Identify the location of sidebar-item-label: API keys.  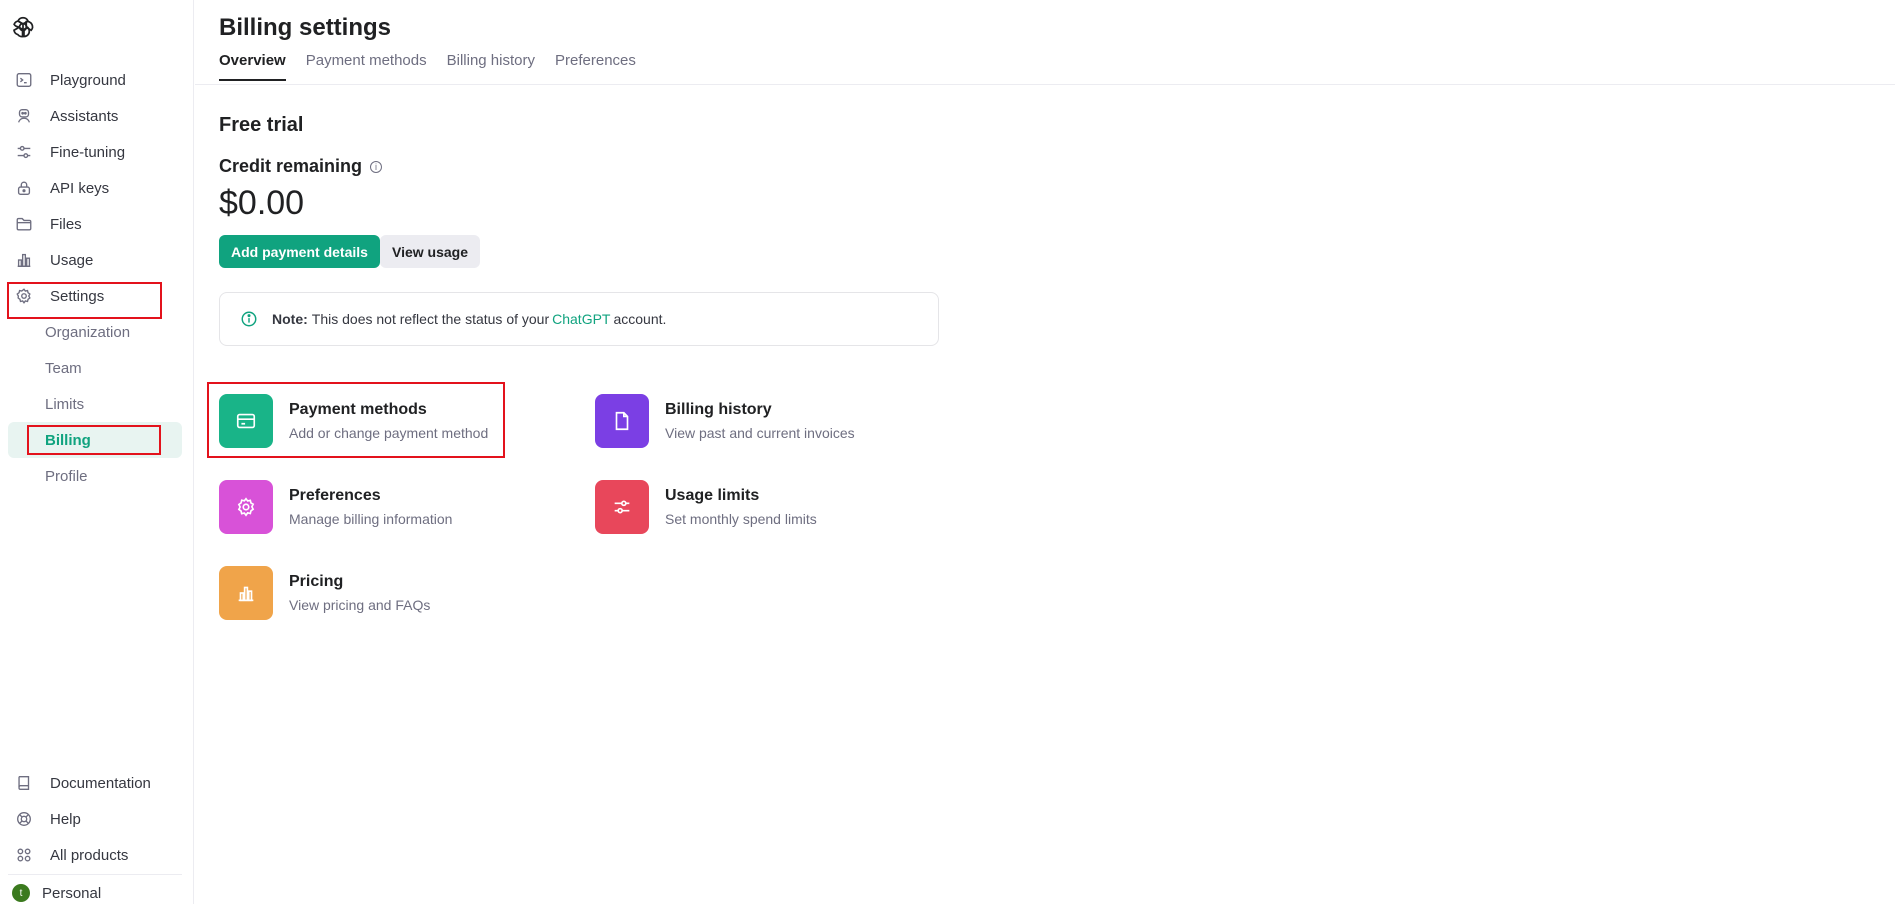
(80, 188).